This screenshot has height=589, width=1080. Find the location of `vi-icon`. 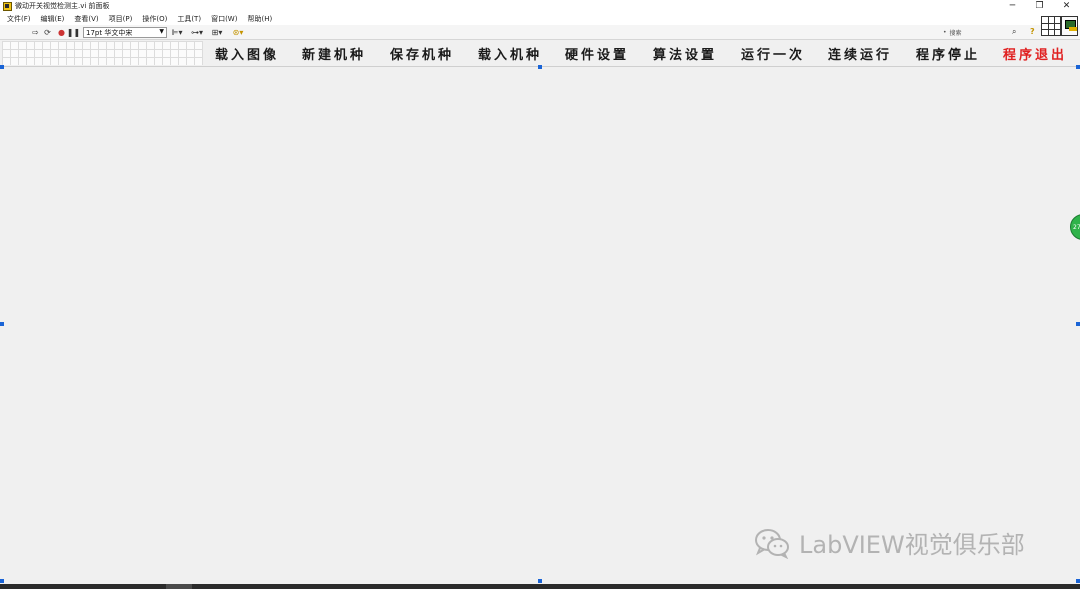

vi-icon is located at coordinates (1069, 26).